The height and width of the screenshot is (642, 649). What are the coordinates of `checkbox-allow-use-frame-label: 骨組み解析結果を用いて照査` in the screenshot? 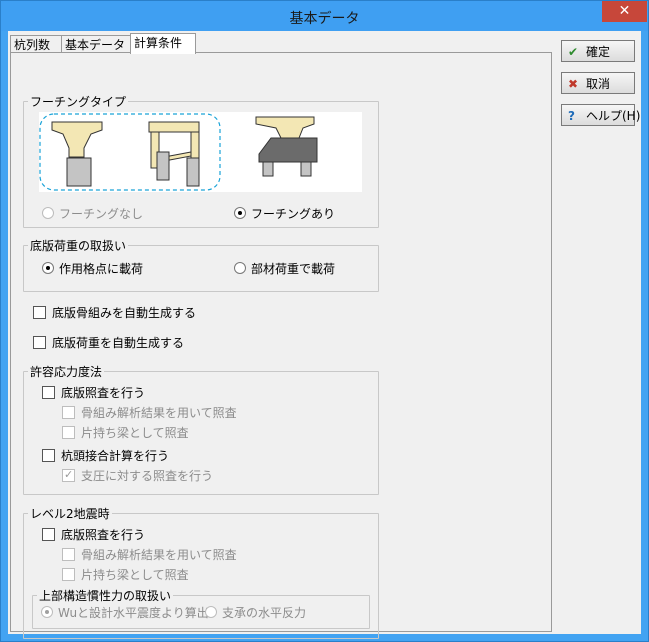 It's located at (159, 413).